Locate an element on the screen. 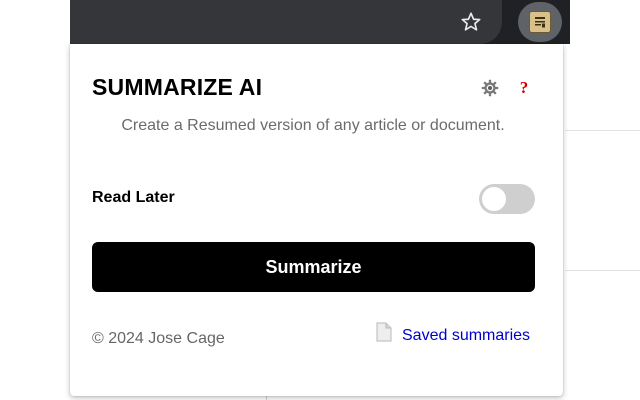  popup-title: SUMMARIZE AI is located at coordinates (177, 87).